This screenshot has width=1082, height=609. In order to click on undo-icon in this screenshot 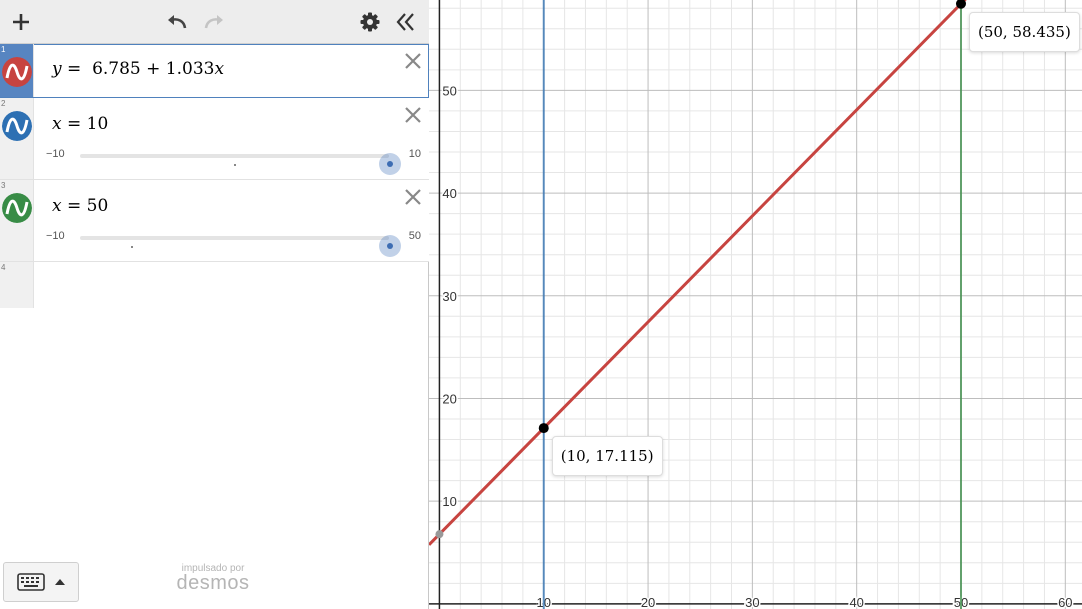, I will do `click(177, 22)`.